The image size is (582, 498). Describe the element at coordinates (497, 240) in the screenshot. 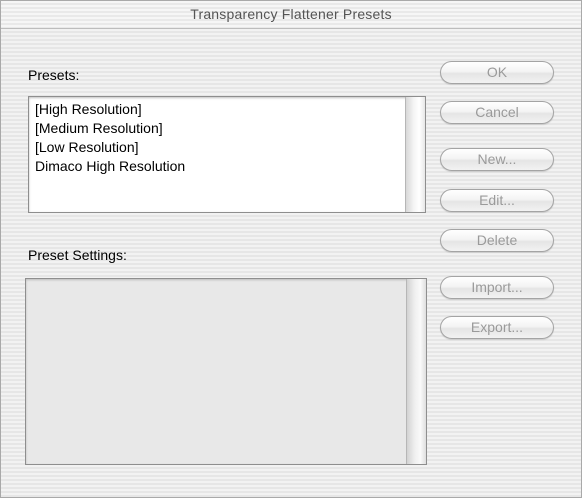

I see `delete-button: Delete` at that location.